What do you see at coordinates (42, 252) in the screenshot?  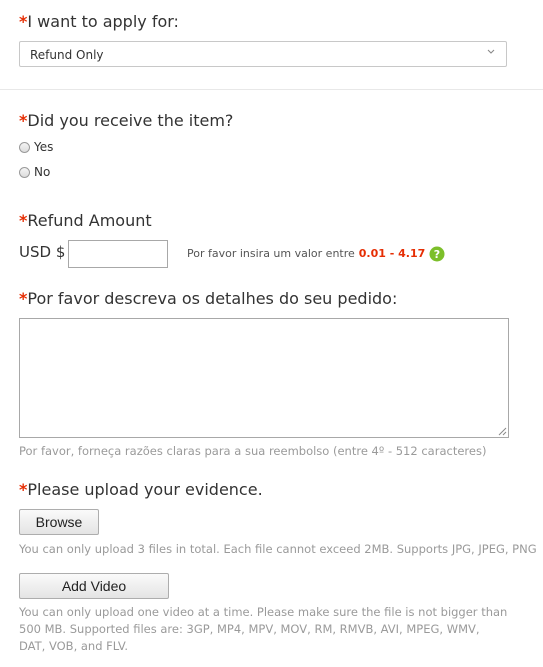 I see `currency-label: USD $` at bounding box center [42, 252].